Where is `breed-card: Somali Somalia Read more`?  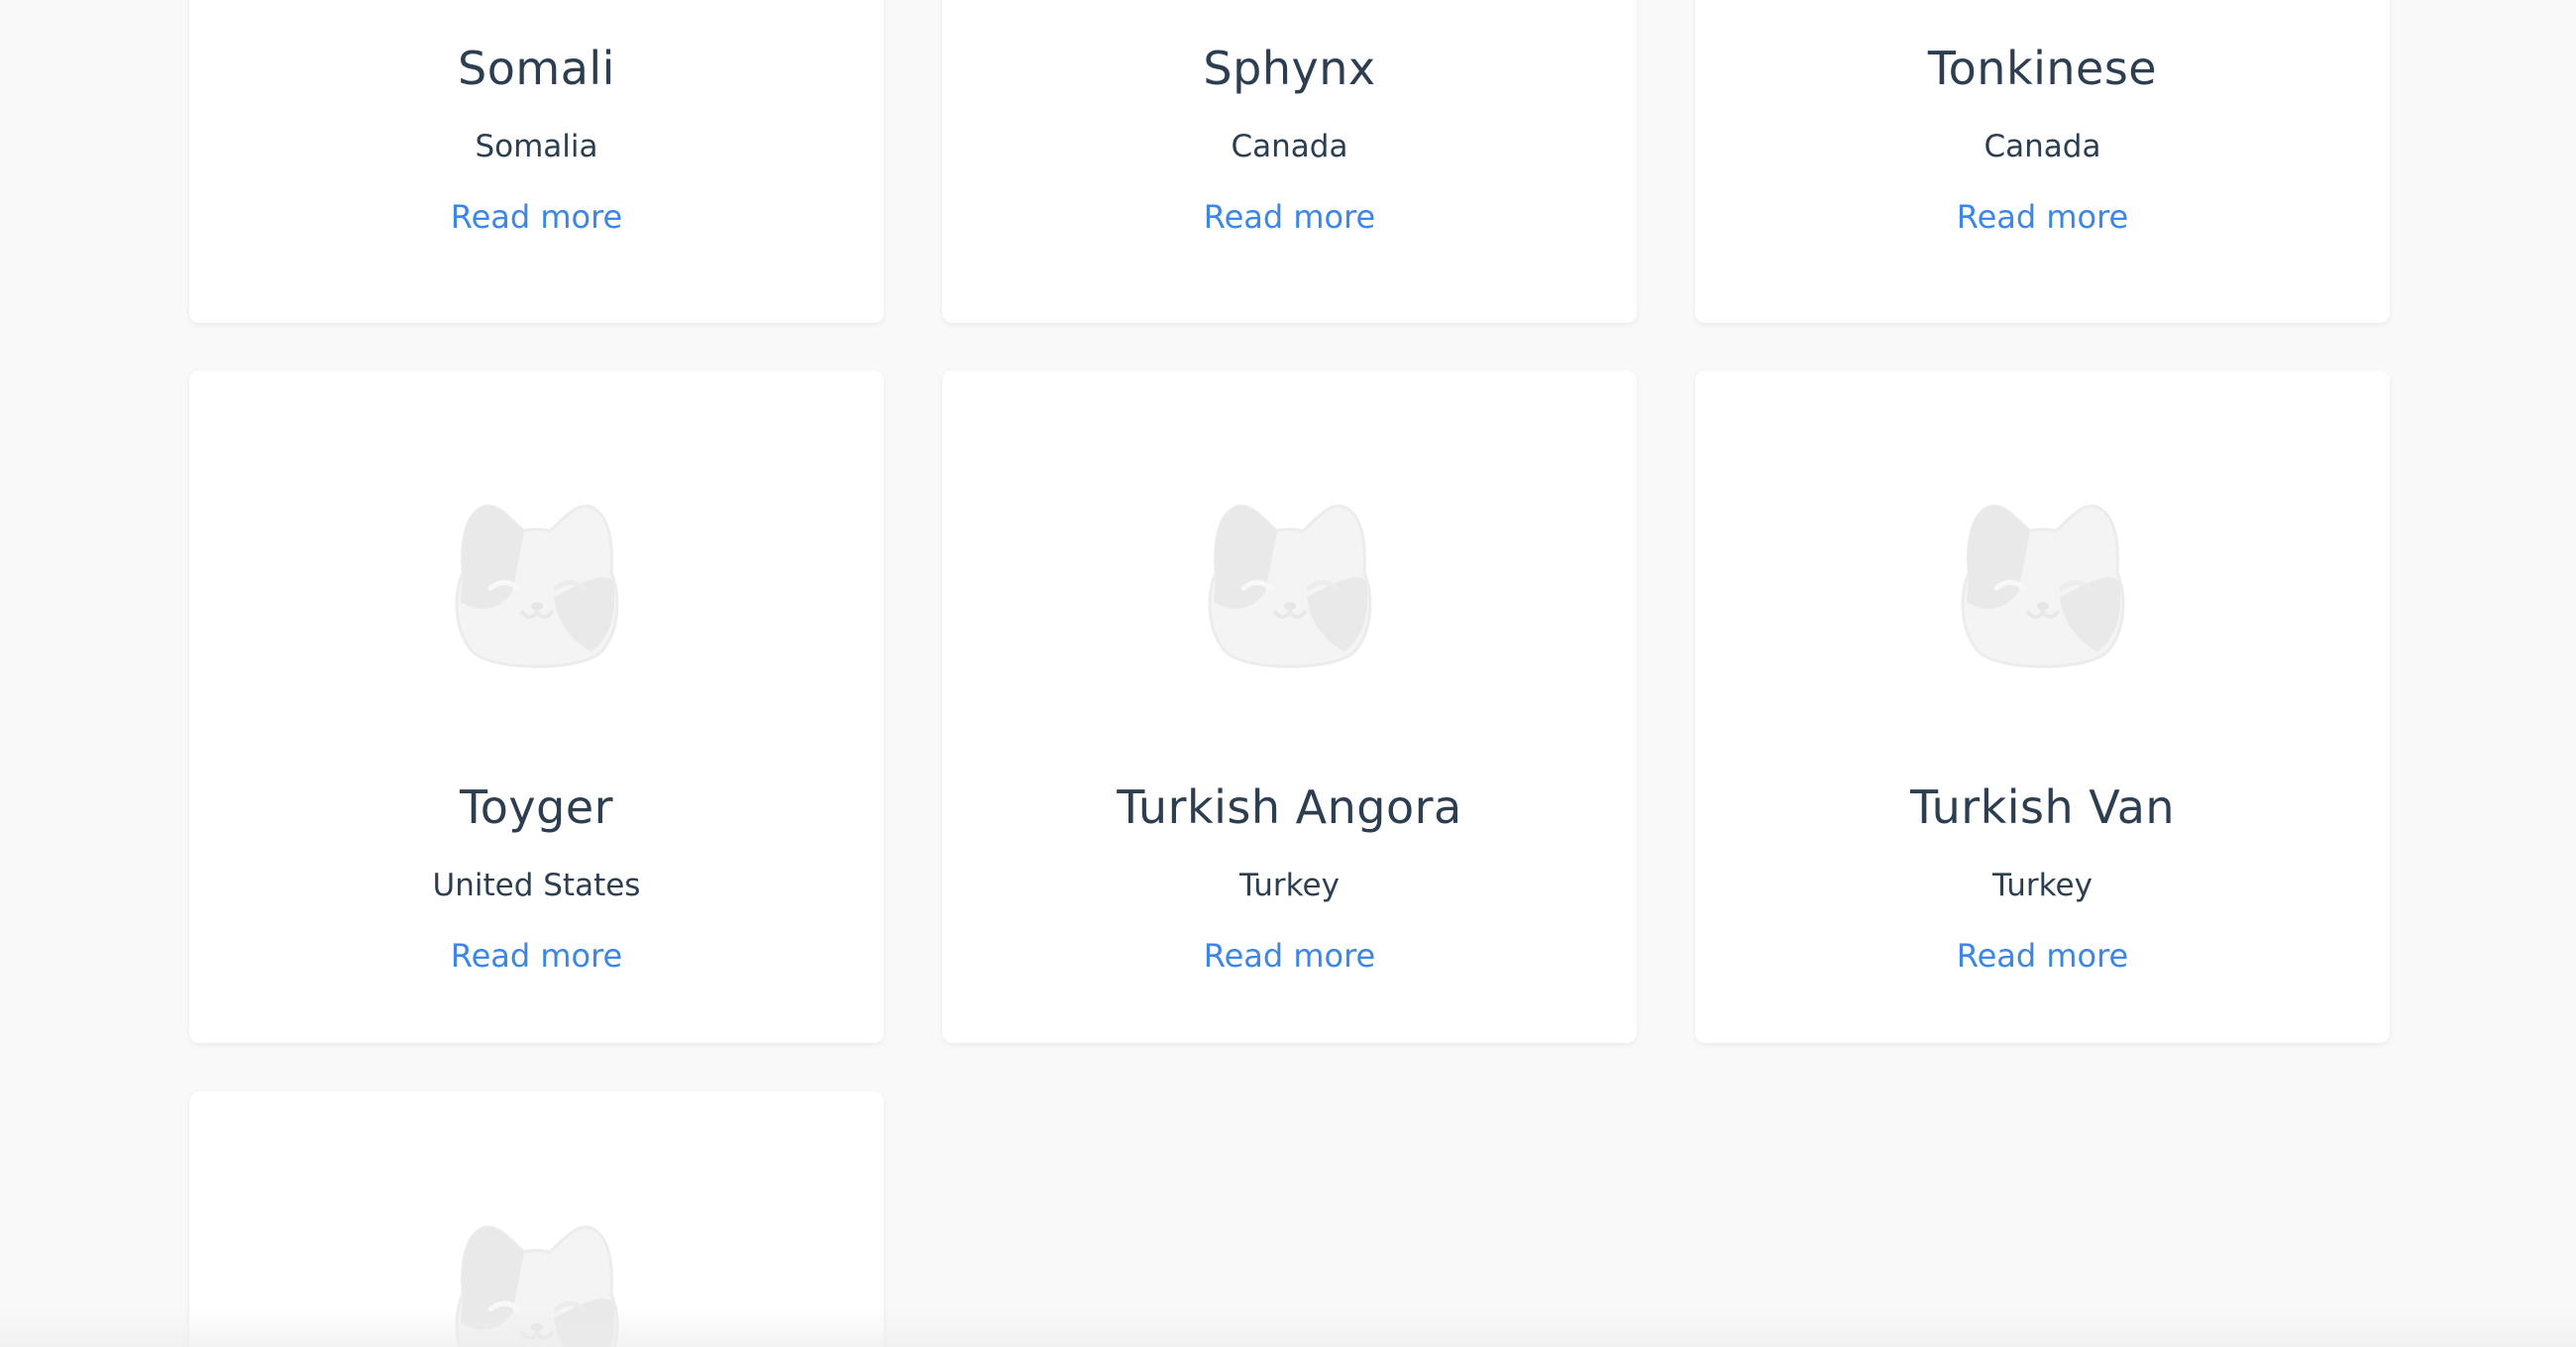
breed-card: Somali Somalia Read more is located at coordinates (536, 161).